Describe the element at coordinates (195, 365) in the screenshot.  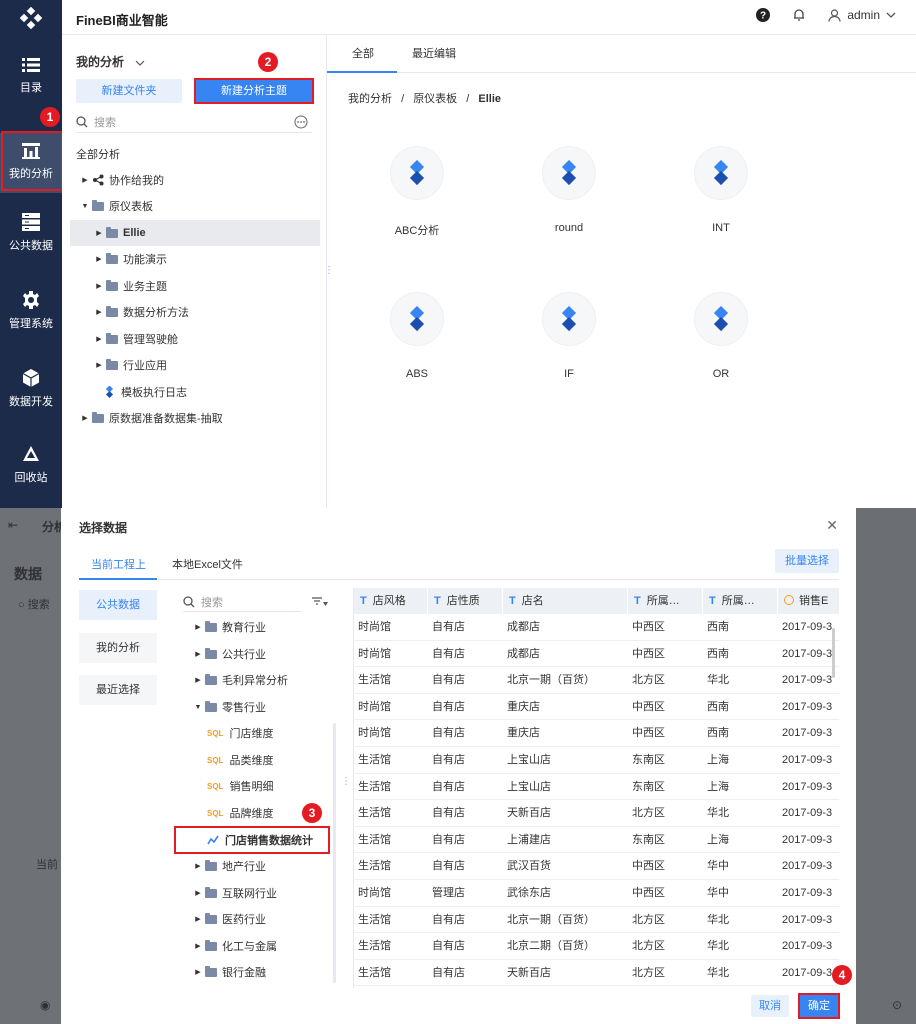
I see `tree-item-industry-apps: ▶ 行业应用` at that location.